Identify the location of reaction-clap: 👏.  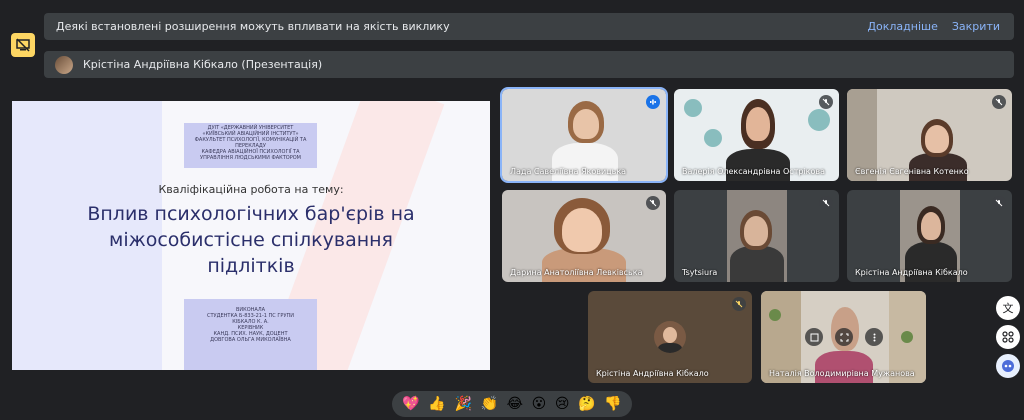
(489, 404).